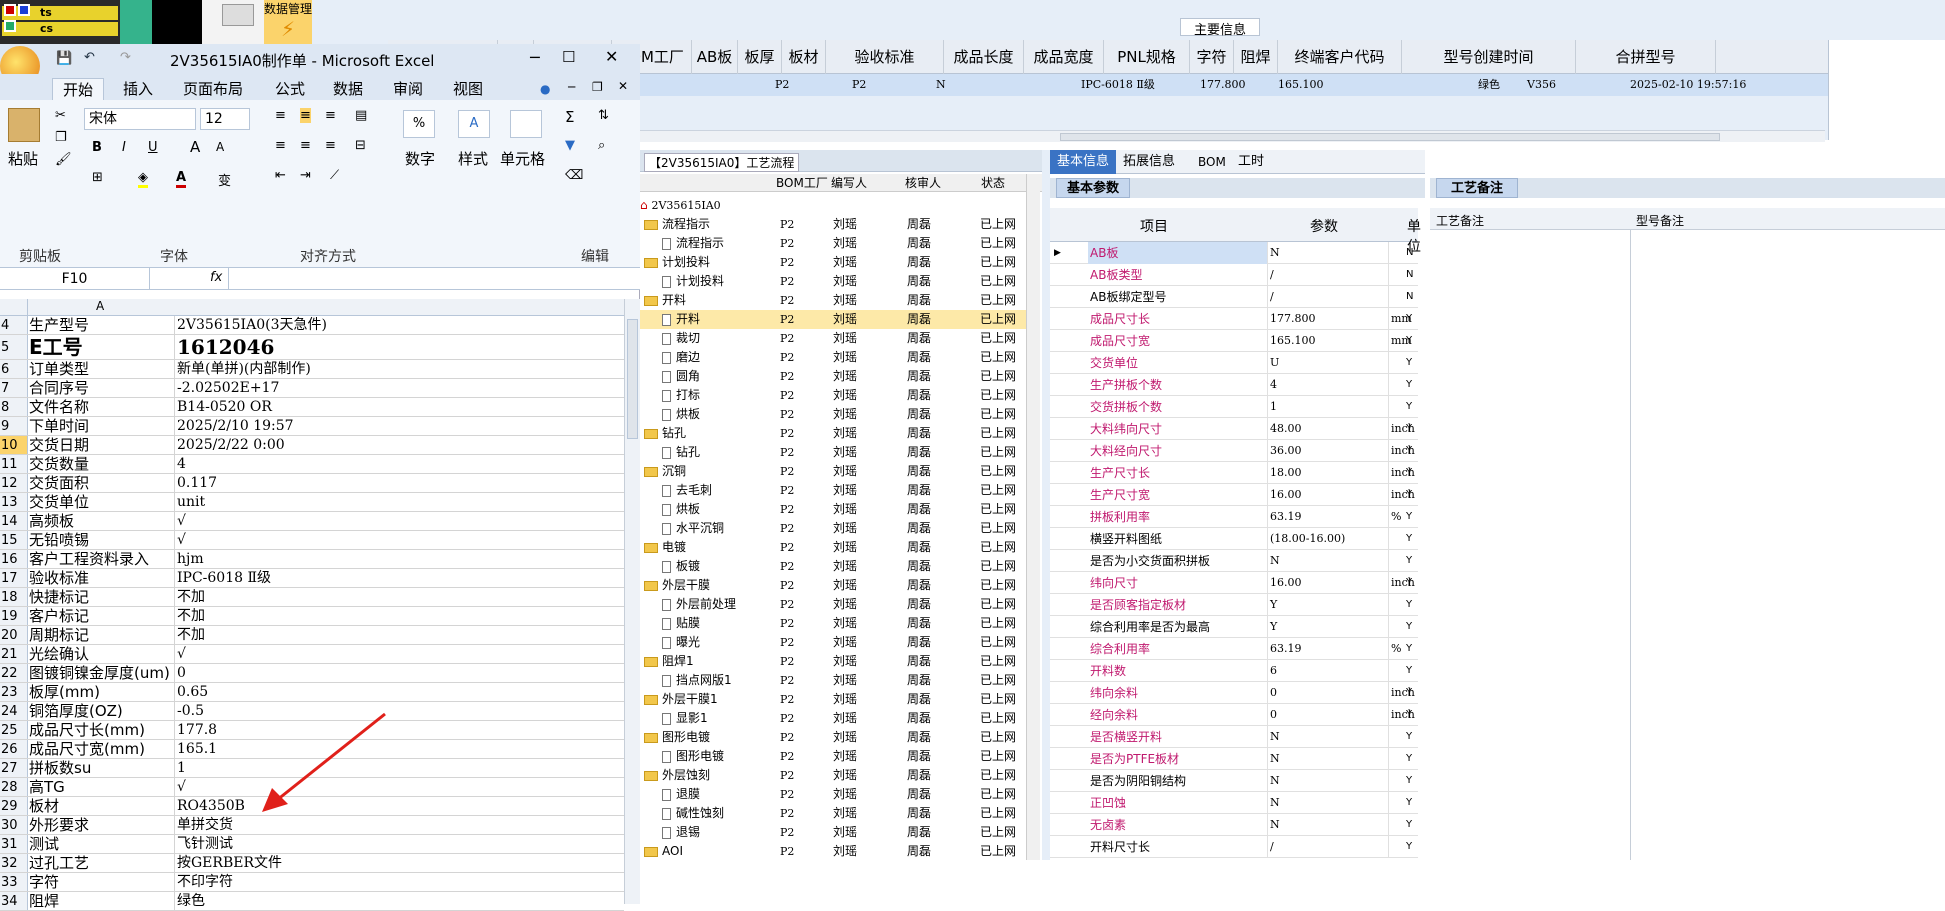  What do you see at coordinates (89, 57) in the screenshot?
I see `undo-icon: ↶` at bounding box center [89, 57].